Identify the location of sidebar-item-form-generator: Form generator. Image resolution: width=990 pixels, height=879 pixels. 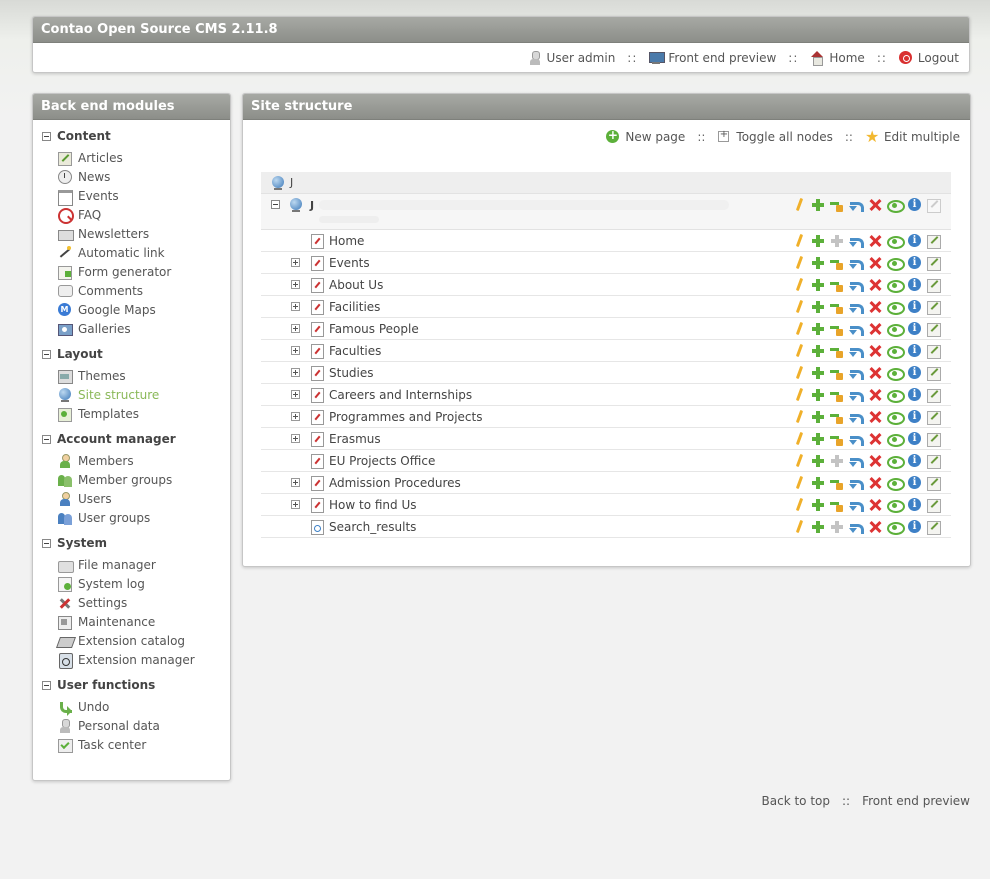
(131, 271).